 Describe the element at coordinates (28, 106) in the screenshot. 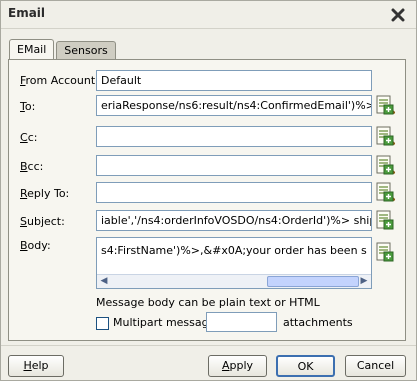

I see `to-label: To:` at that location.